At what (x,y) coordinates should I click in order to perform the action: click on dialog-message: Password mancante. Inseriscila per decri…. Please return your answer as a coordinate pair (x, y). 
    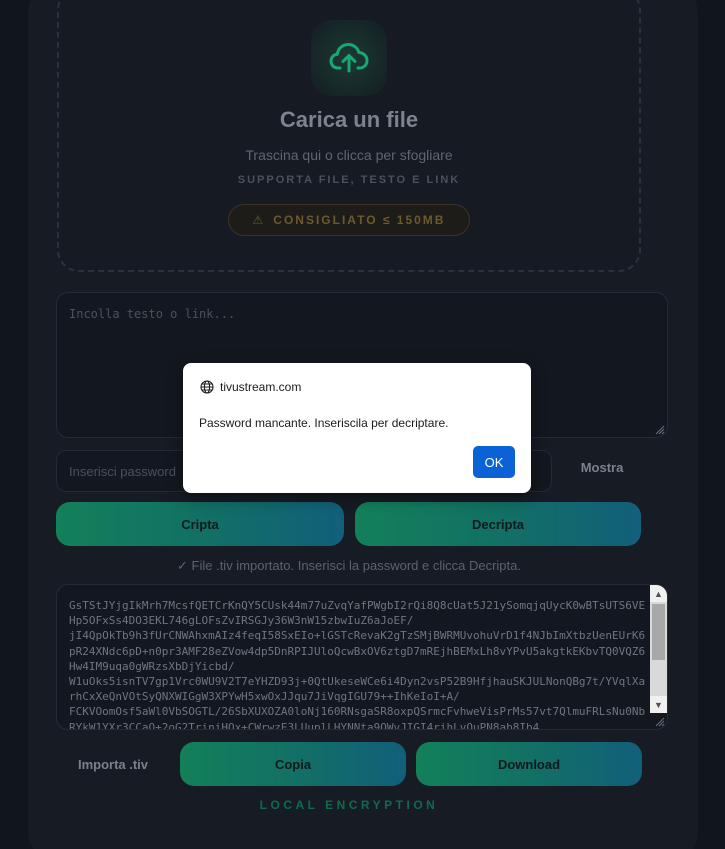
    Looking at the image, I should click on (324, 423).